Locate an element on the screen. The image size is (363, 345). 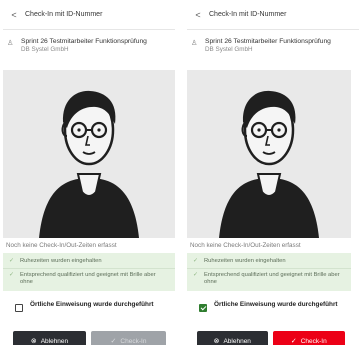
briefing-checkbox-checked is located at coordinates (203, 308).